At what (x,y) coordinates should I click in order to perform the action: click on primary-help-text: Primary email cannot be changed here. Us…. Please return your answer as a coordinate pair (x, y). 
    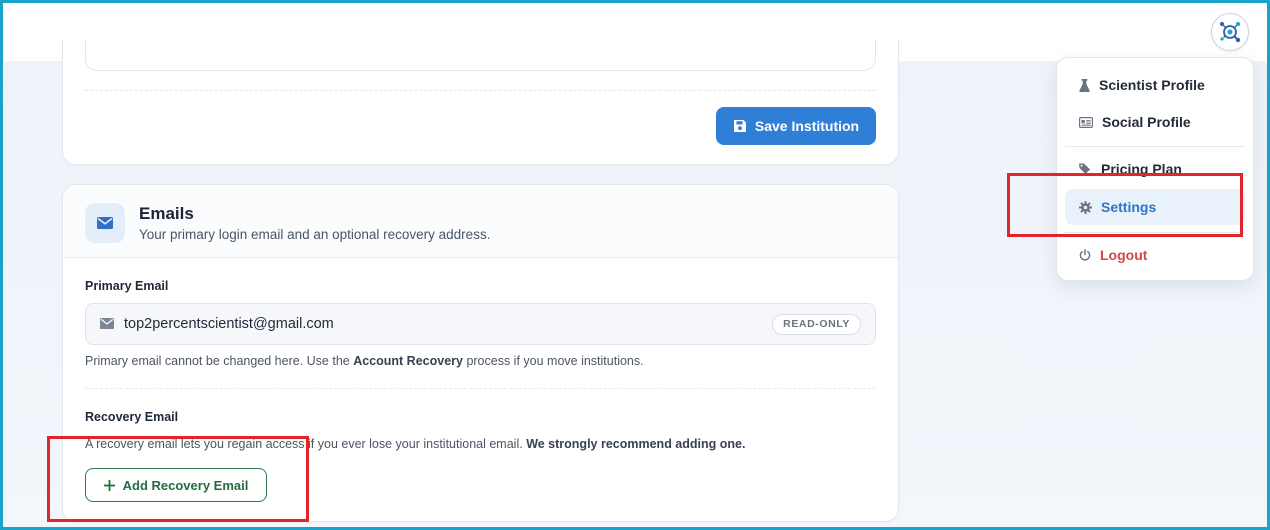
    Looking at the image, I should click on (219, 361).